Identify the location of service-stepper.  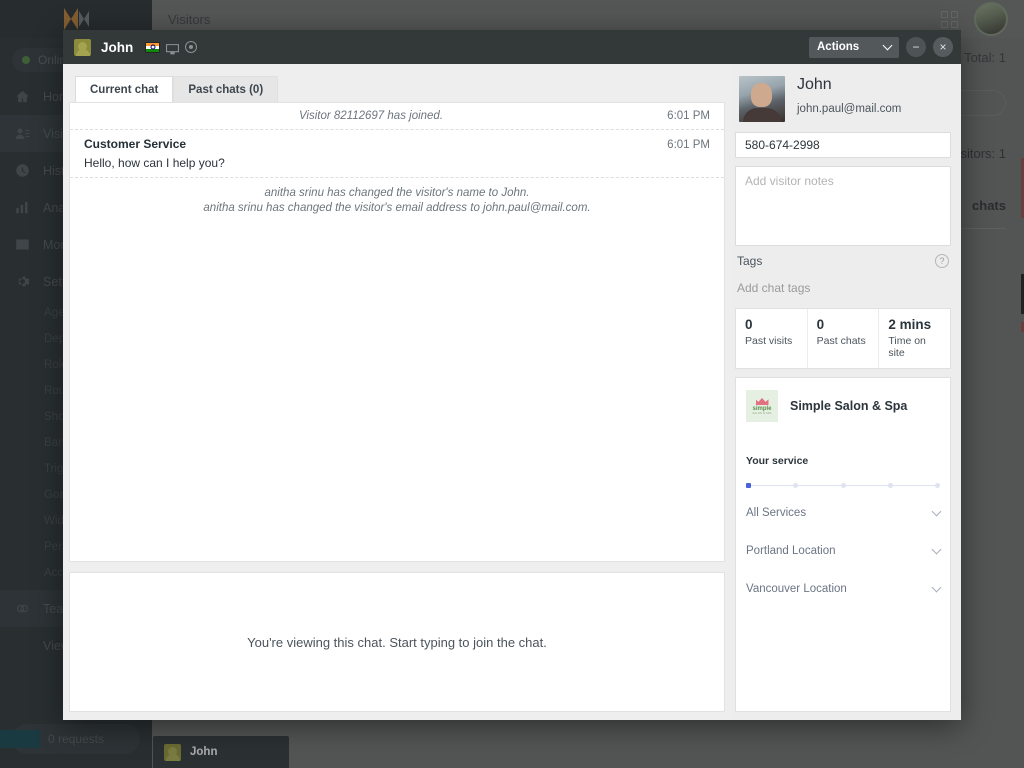
(843, 485).